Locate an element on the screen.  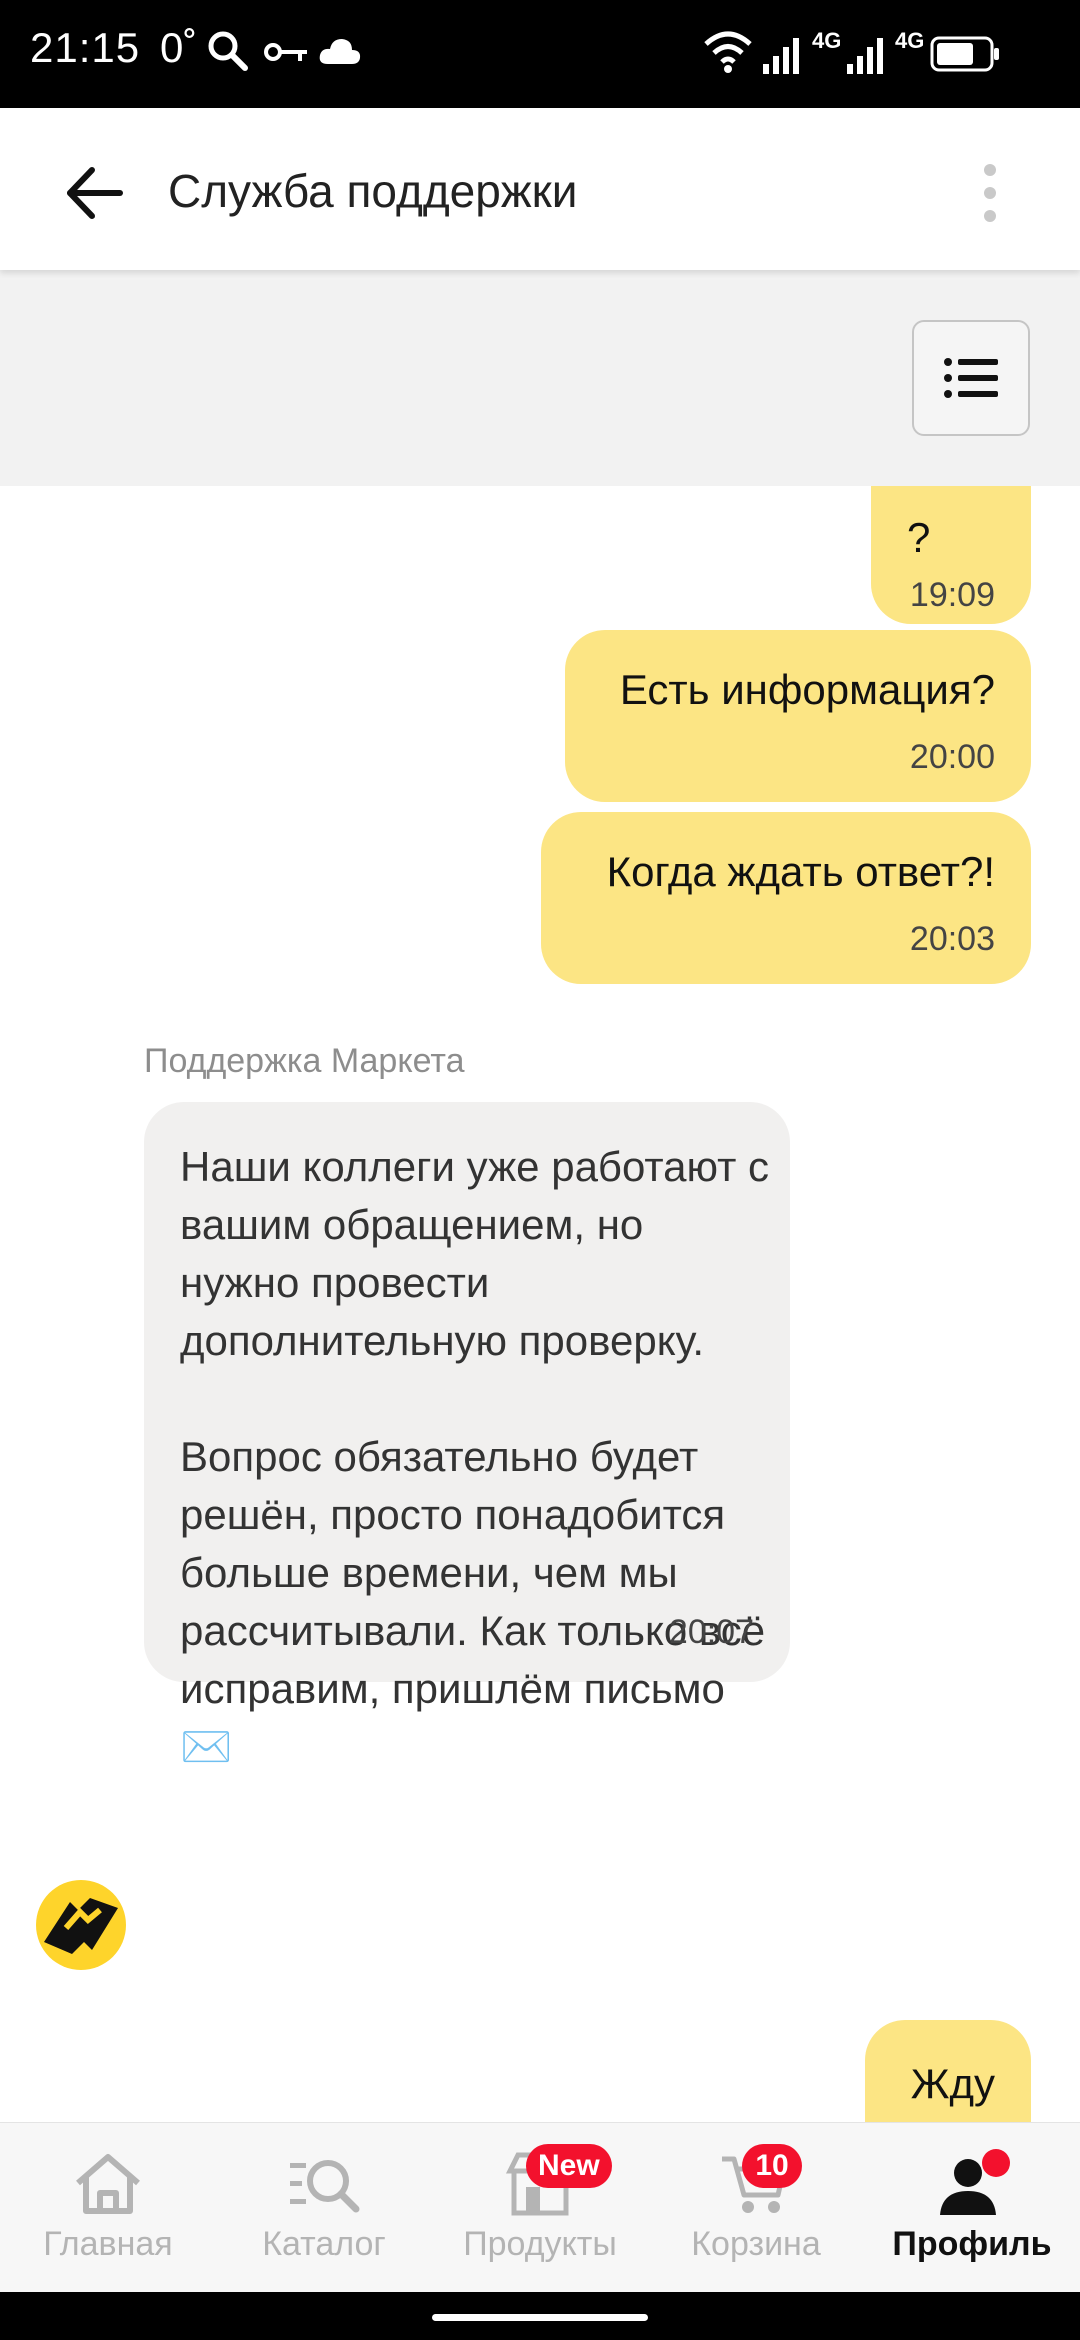
message-time: 20:03 is located at coordinates (952, 939).